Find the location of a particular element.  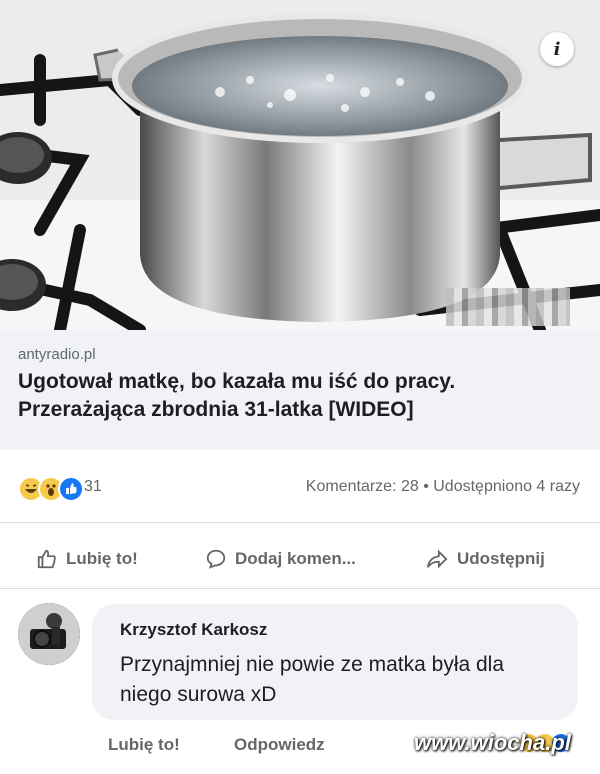

link-domain: antyradio.pl is located at coordinates (57, 354).